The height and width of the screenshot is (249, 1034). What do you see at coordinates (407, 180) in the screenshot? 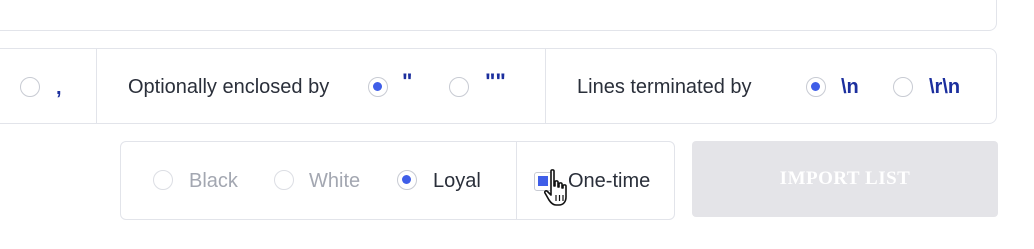
I see `radio-list-loyal` at bounding box center [407, 180].